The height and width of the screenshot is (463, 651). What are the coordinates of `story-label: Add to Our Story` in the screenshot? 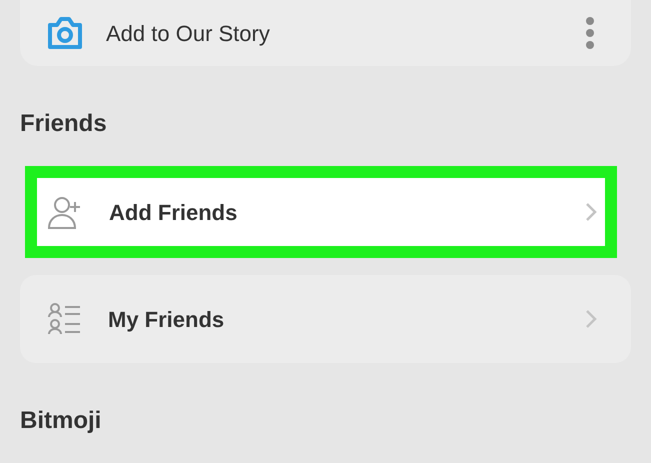 It's located at (188, 34).